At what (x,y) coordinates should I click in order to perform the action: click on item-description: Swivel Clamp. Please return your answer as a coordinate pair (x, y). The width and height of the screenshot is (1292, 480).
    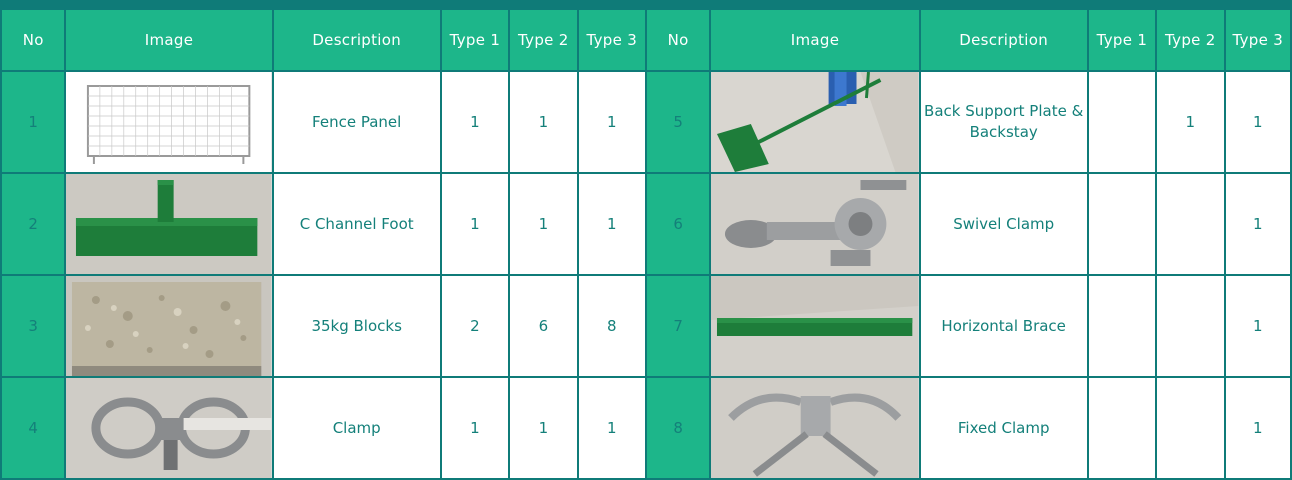
    Looking at the image, I should click on (1003, 224).